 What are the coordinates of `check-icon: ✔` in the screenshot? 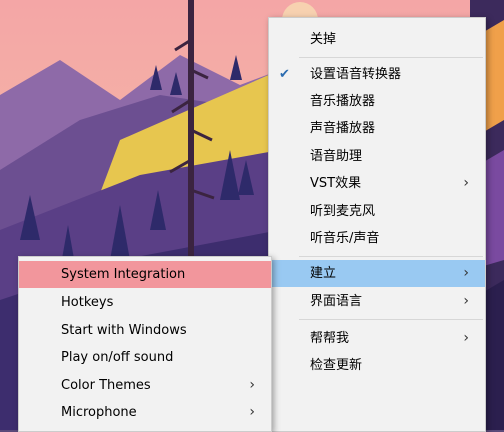 It's located at (284, 74).